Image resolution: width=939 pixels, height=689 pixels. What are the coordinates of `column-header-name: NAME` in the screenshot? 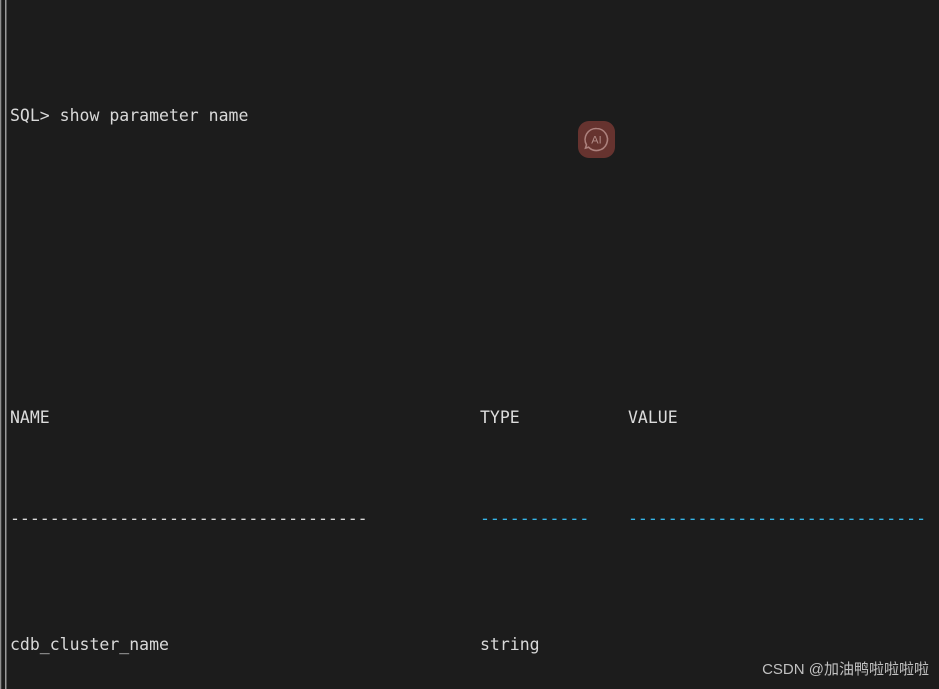 It's located at (30, 418).